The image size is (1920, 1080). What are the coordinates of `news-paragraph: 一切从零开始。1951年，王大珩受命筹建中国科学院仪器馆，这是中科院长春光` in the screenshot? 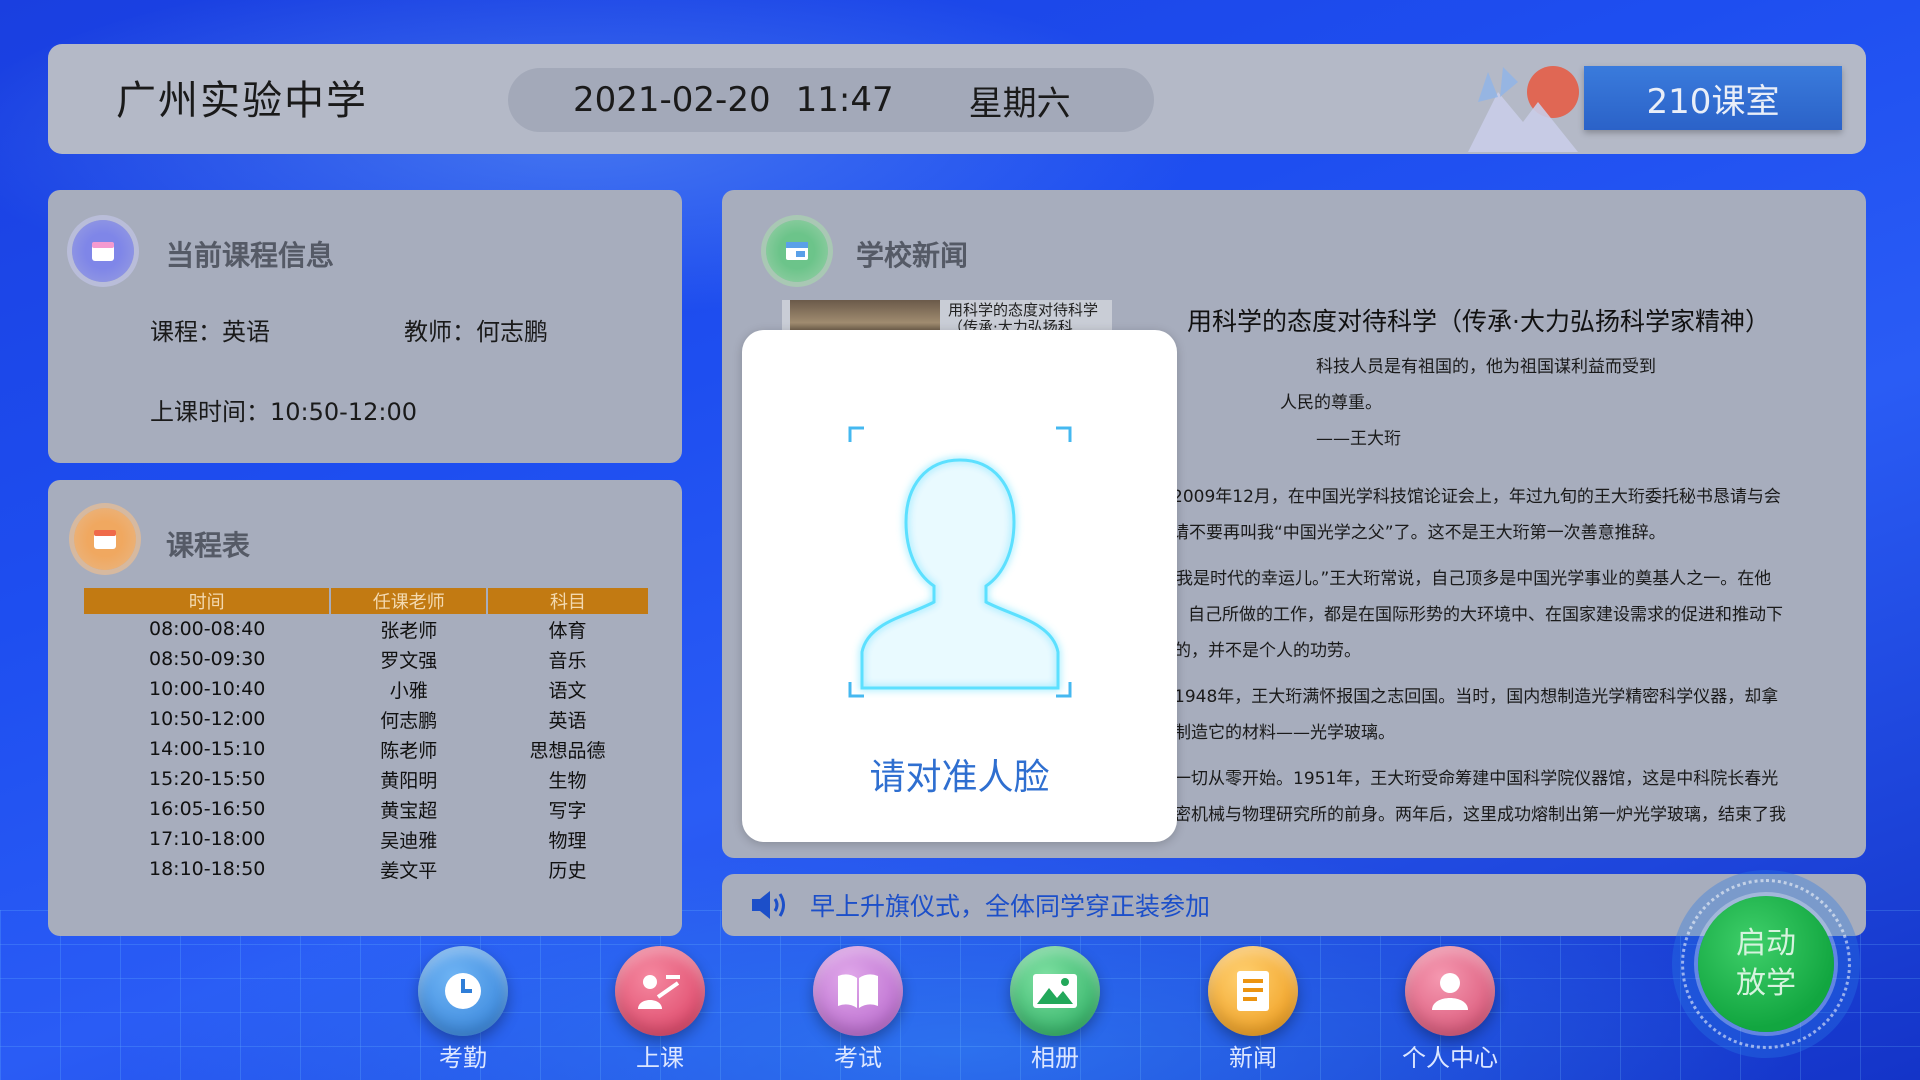 It's located at (1476, 779).